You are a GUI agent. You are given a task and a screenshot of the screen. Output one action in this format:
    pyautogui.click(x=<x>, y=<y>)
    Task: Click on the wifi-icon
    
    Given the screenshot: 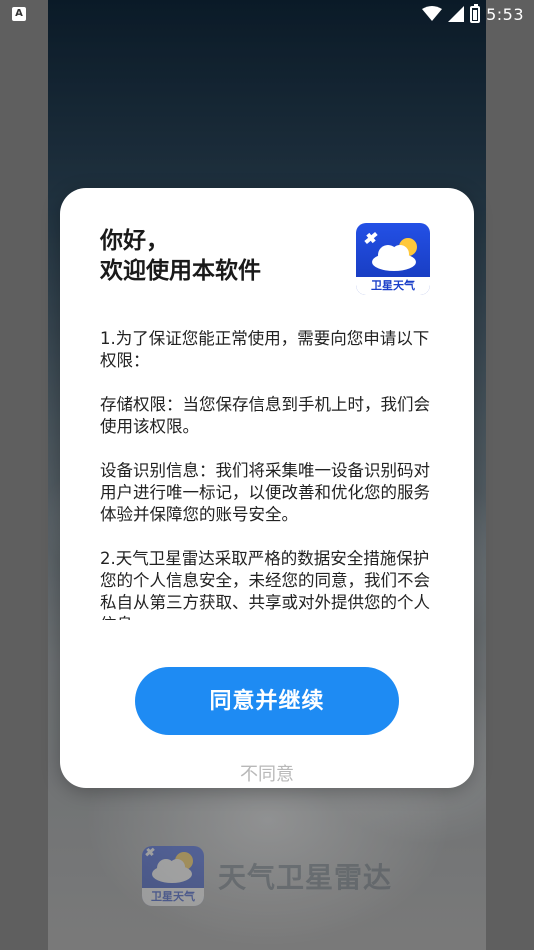 What is the action you would take?
    pyautogui.click(x=432, y=13)
    